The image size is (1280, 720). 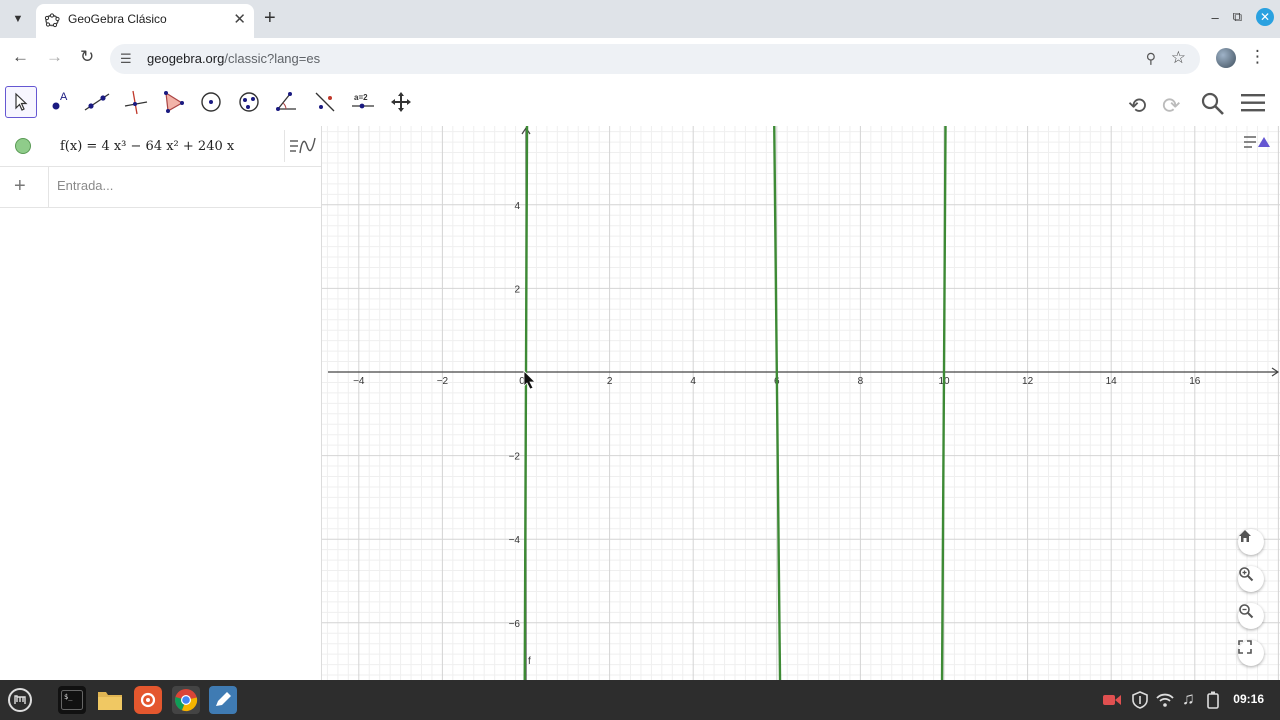 I want to click on battery-icon, so click(x=1213, y=702).